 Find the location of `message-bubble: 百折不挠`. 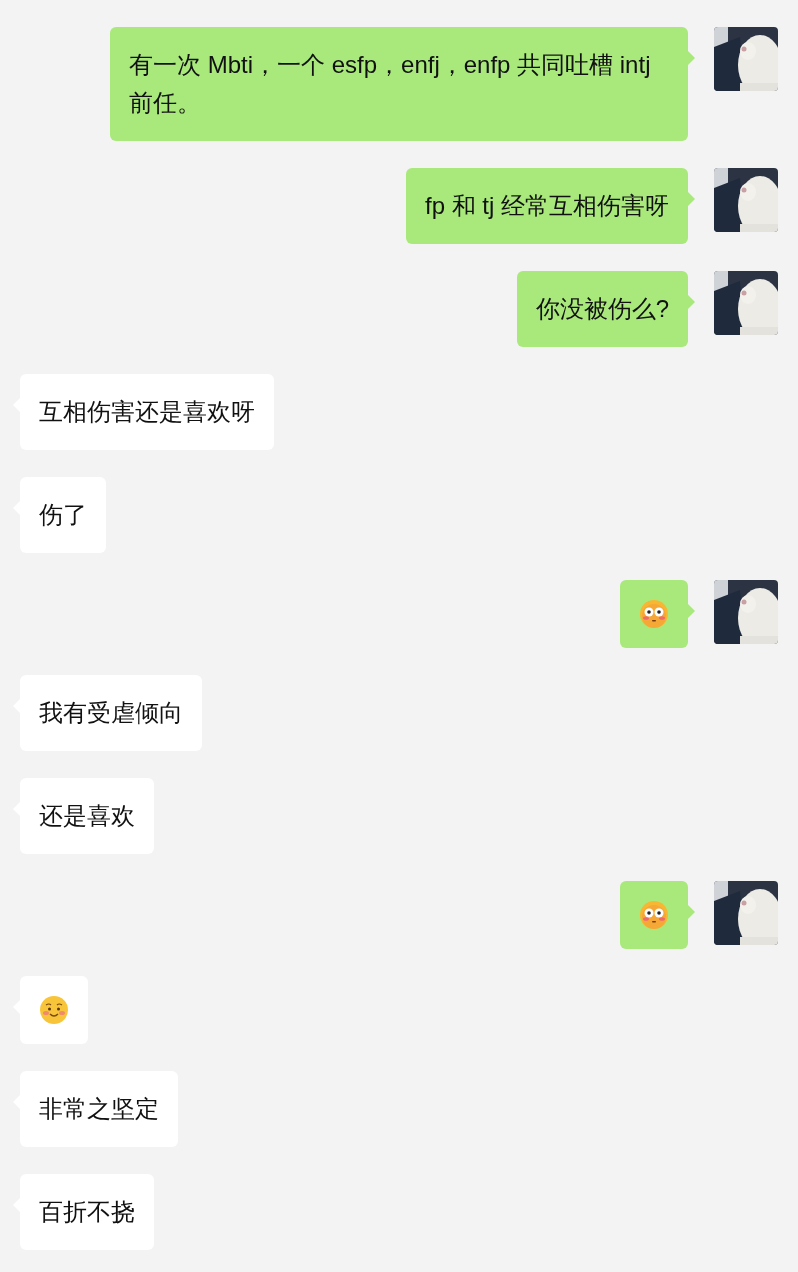

message-bubble: 百折不挠 is located at coordinates (87, 1212).